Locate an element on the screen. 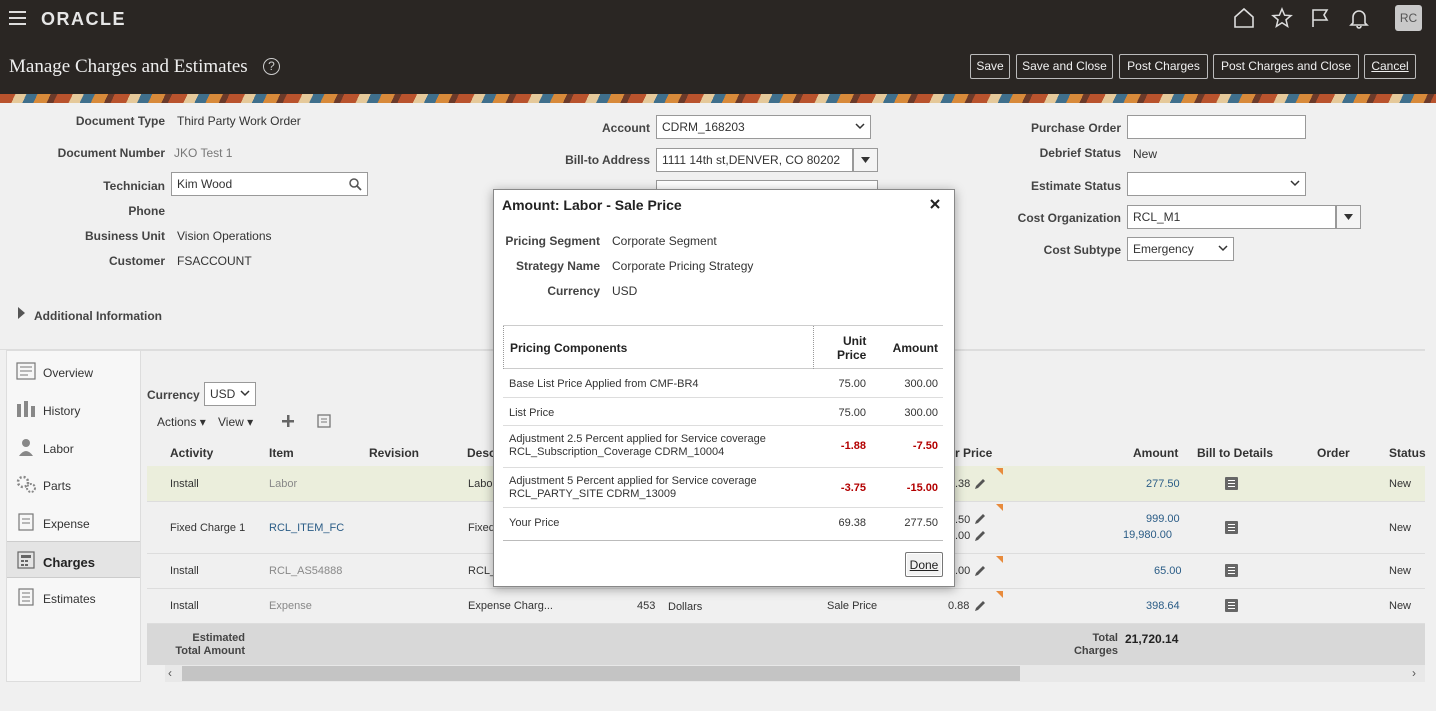 This screenshot has width=1436, height=711. pricing-segment-value: Corporate Segment is located at coordinates (664, 241).